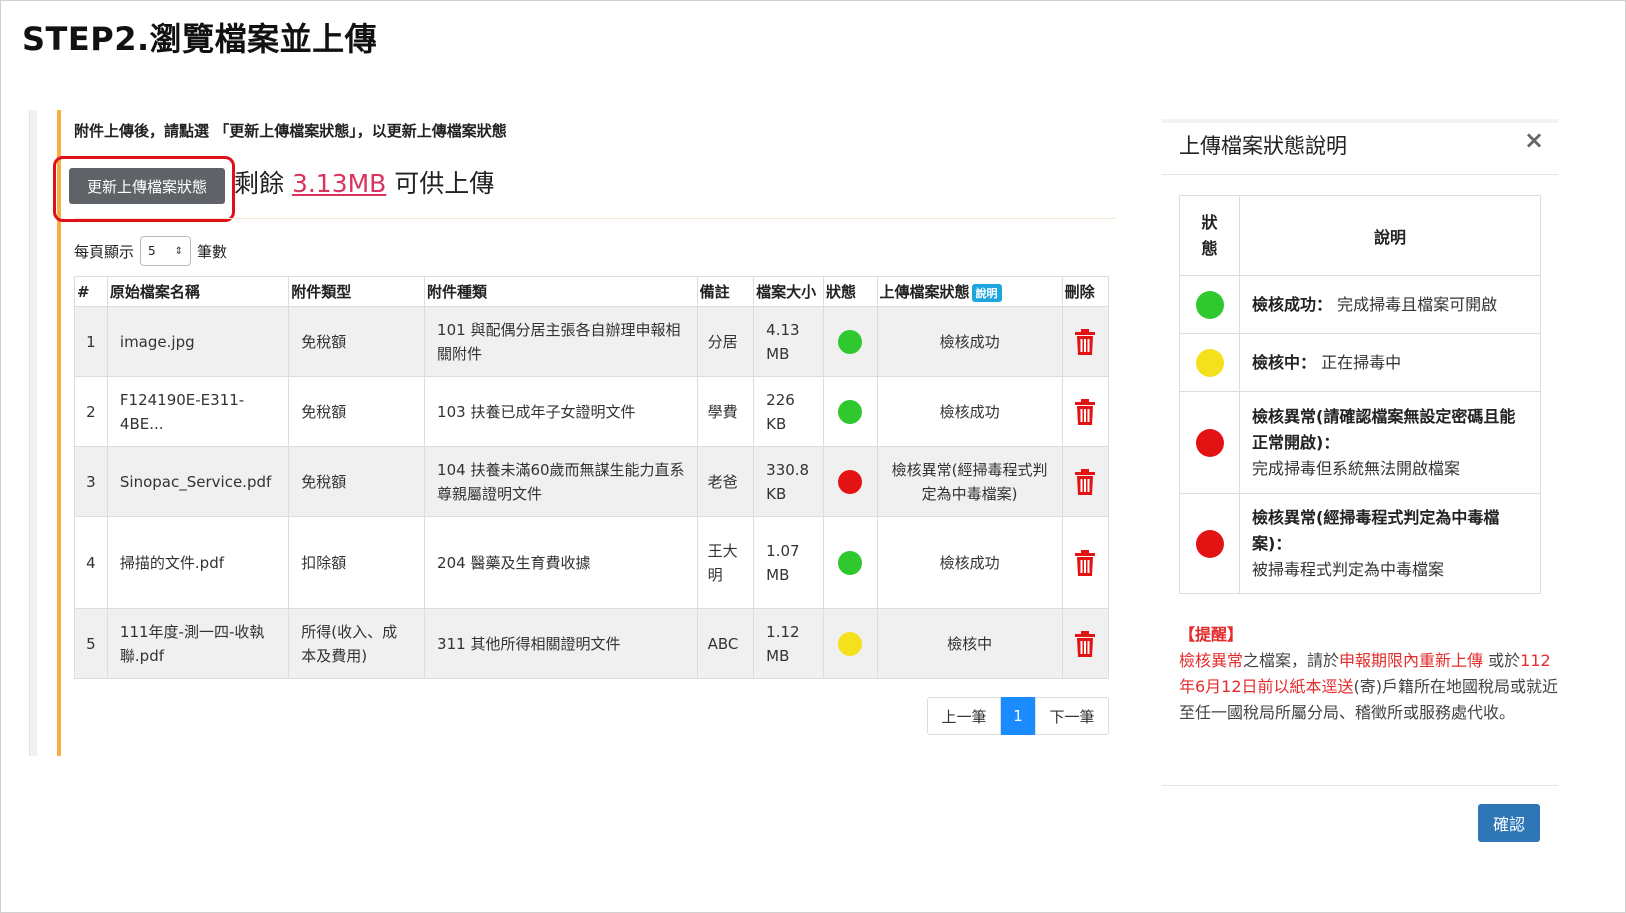  What do you see at coordinates (850, 291) in the screenshot?
I see `col-header-status: 狀態` at bounding box center [850, 291].